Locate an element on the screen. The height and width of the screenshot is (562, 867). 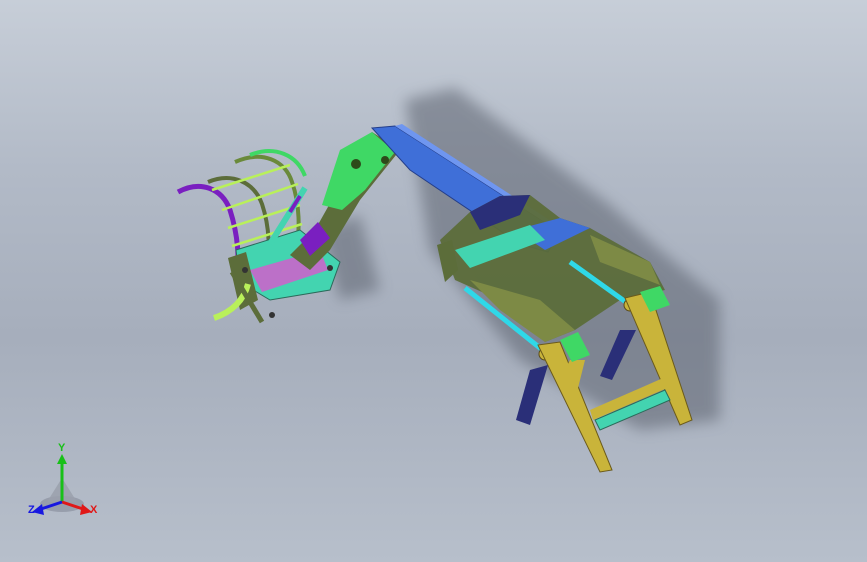
y-axis-arrow is located at coordinates (62, 459).